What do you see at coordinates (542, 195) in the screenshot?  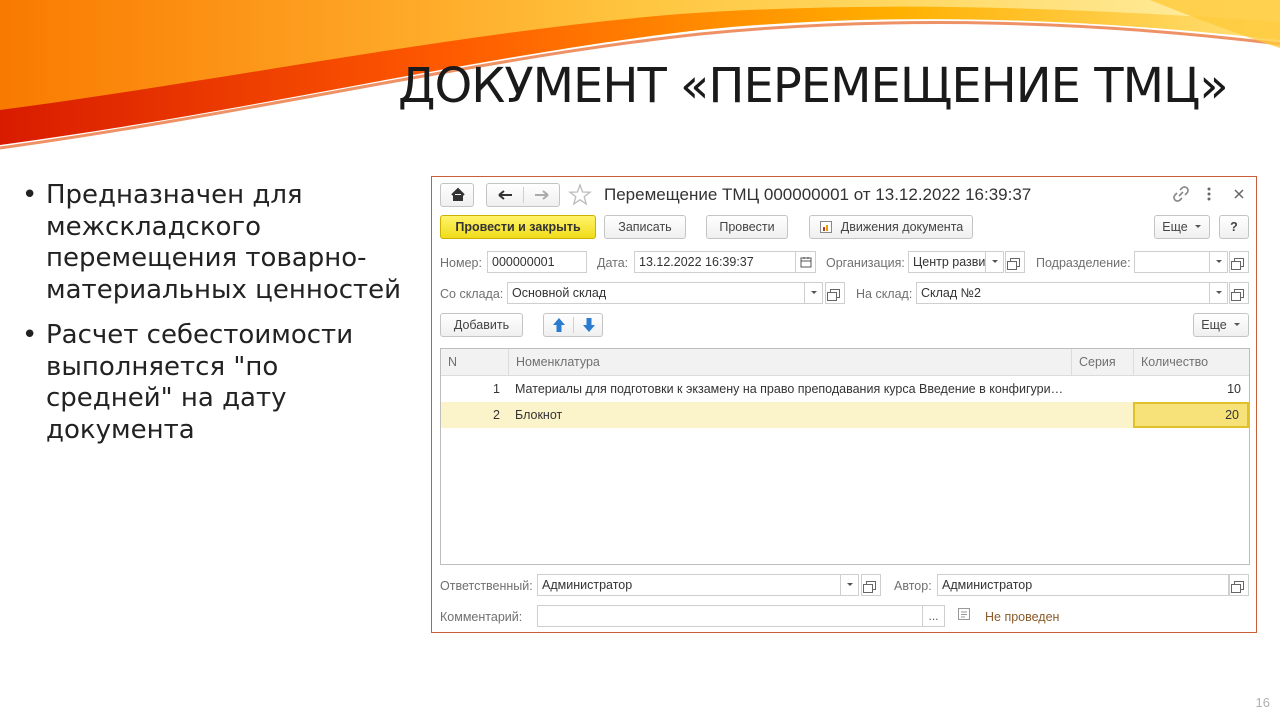 I see `forward-arrow-icon` at bounding box center [542, 195].